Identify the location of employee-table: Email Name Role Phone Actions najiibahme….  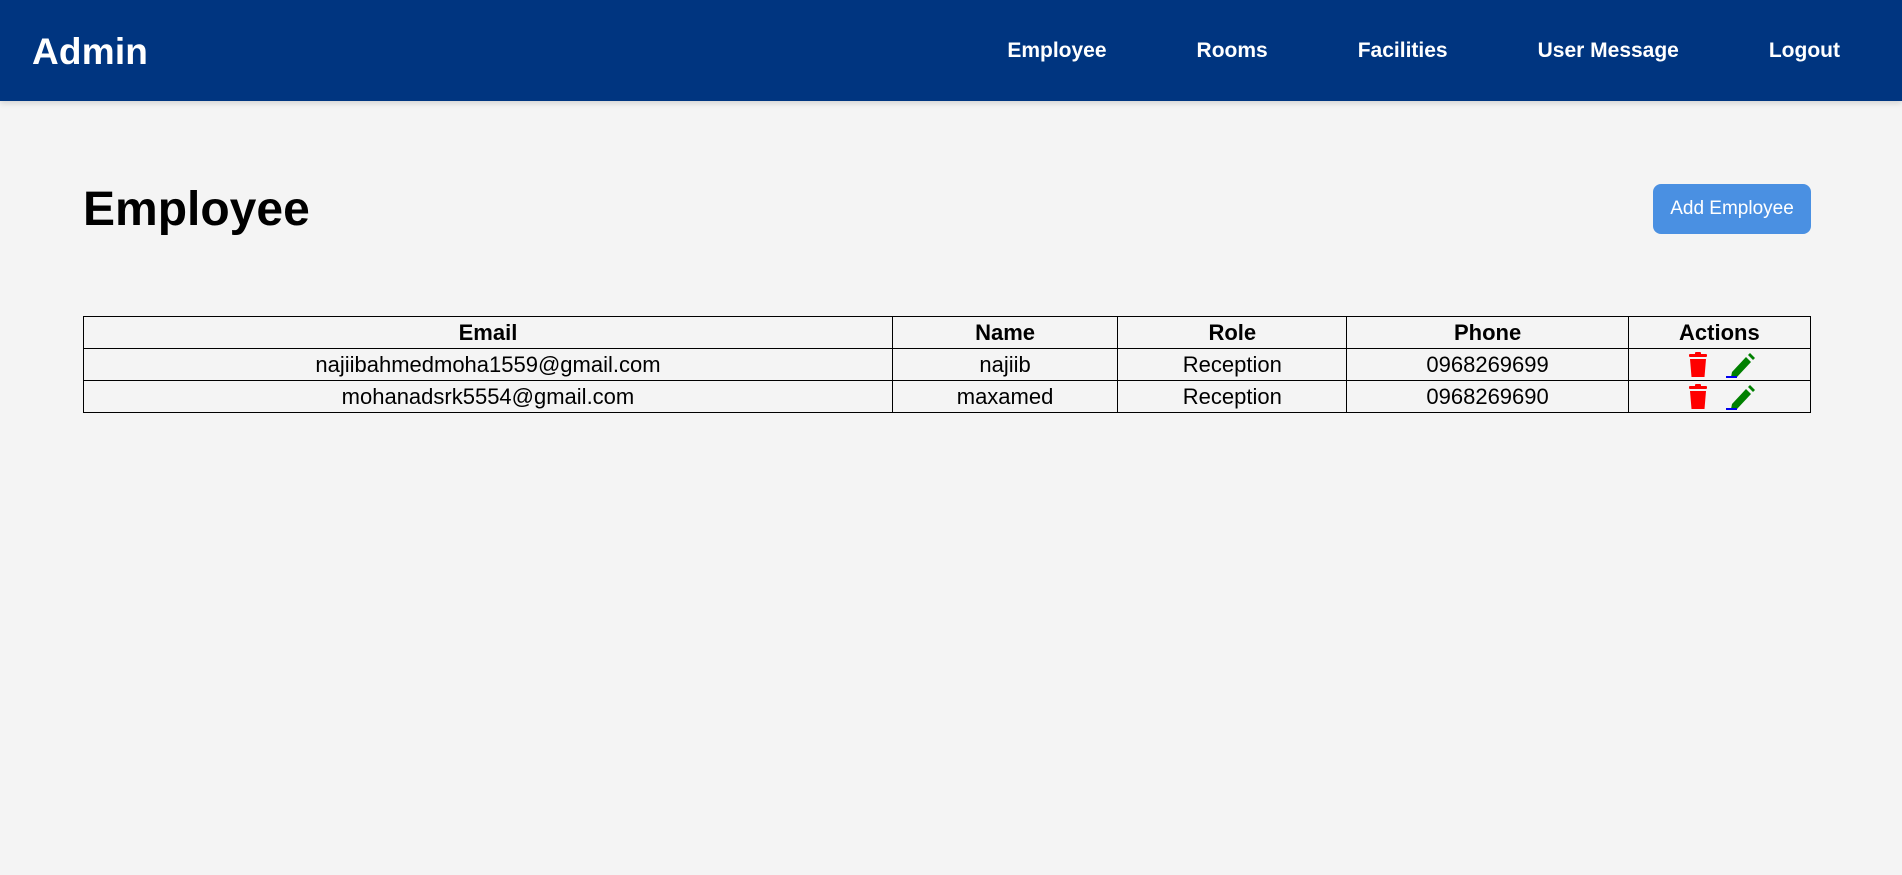
(947, 364).